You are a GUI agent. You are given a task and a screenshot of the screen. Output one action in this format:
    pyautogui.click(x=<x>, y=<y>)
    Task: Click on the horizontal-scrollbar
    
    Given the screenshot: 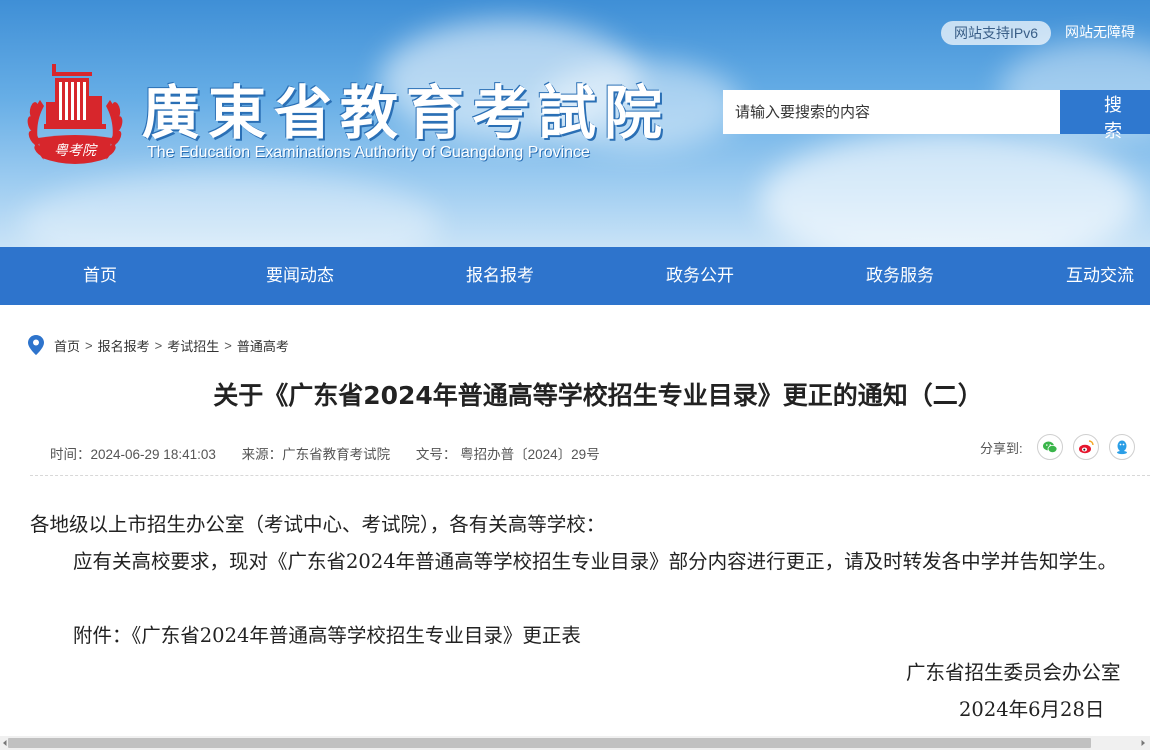 What is the action you would take?
    pyautogui.click(x=575, y=743)
    